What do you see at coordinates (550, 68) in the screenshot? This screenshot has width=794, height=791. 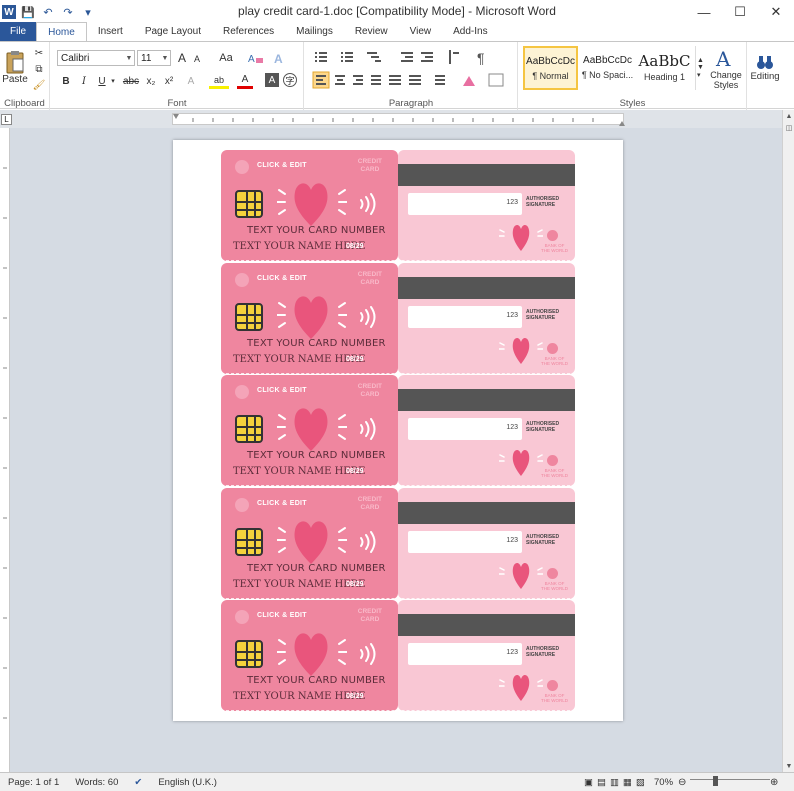 I see `style-normal: AaBbCcDc ¶ Normal` at bounding box center [550, 68].